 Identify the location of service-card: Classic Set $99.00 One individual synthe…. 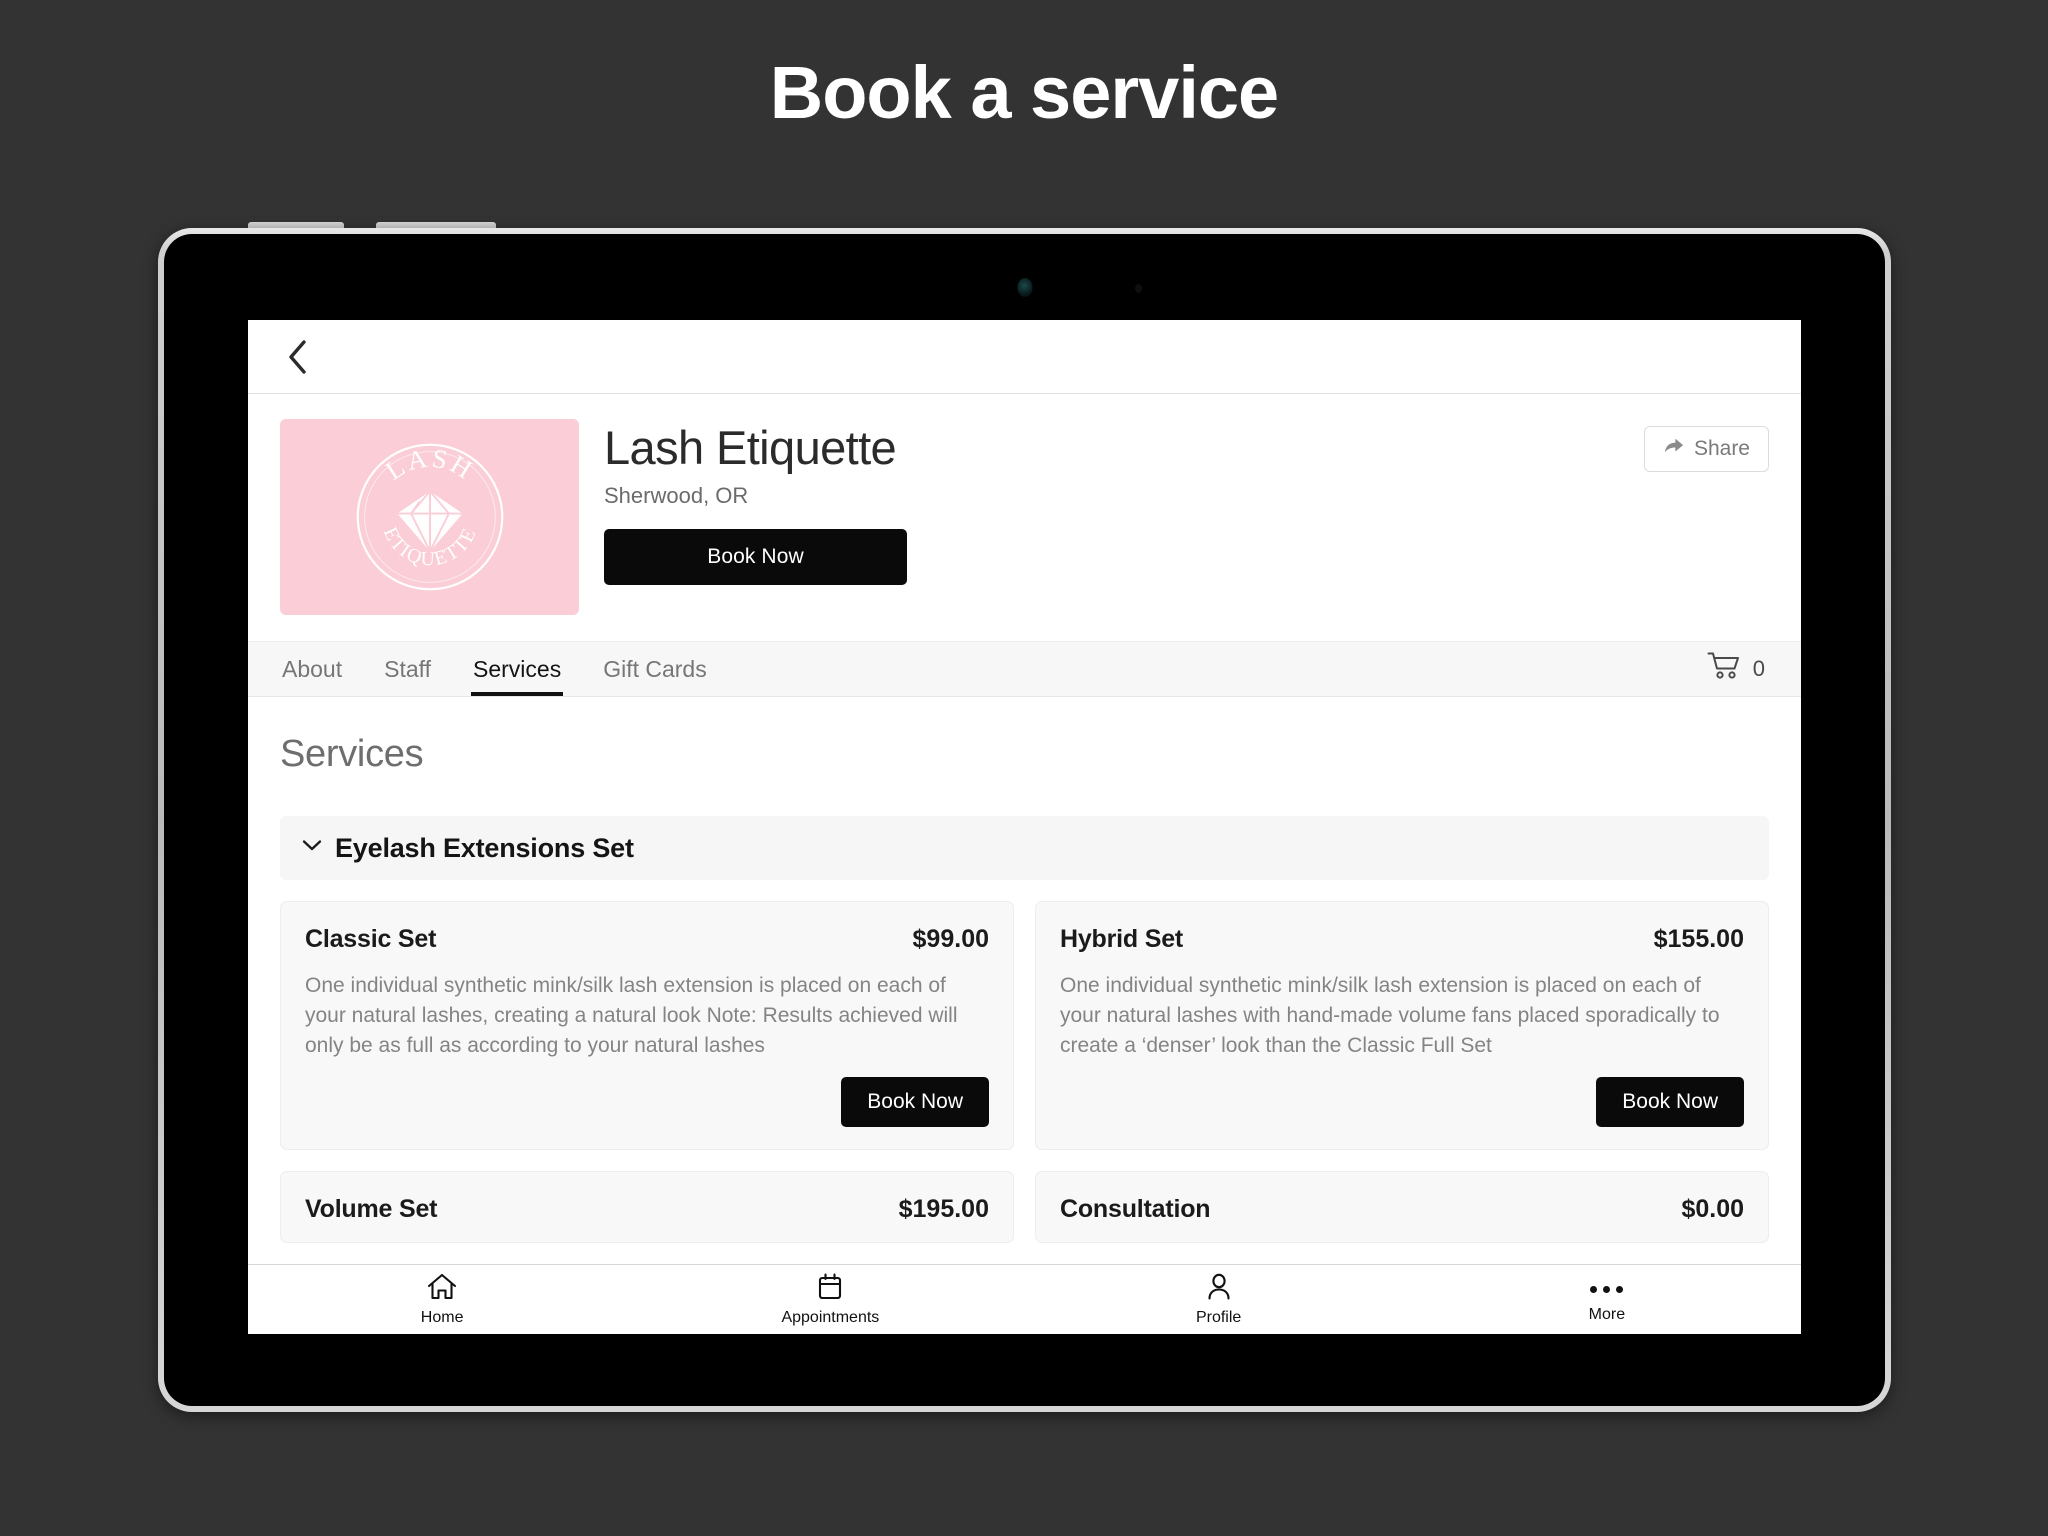
(647, 1026).